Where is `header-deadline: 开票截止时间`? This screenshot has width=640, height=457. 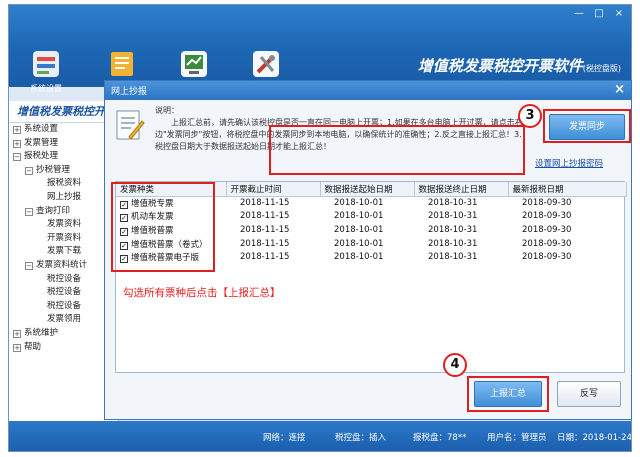
header-deadline: 开票截止时间 is located at coordinates (273, 189).